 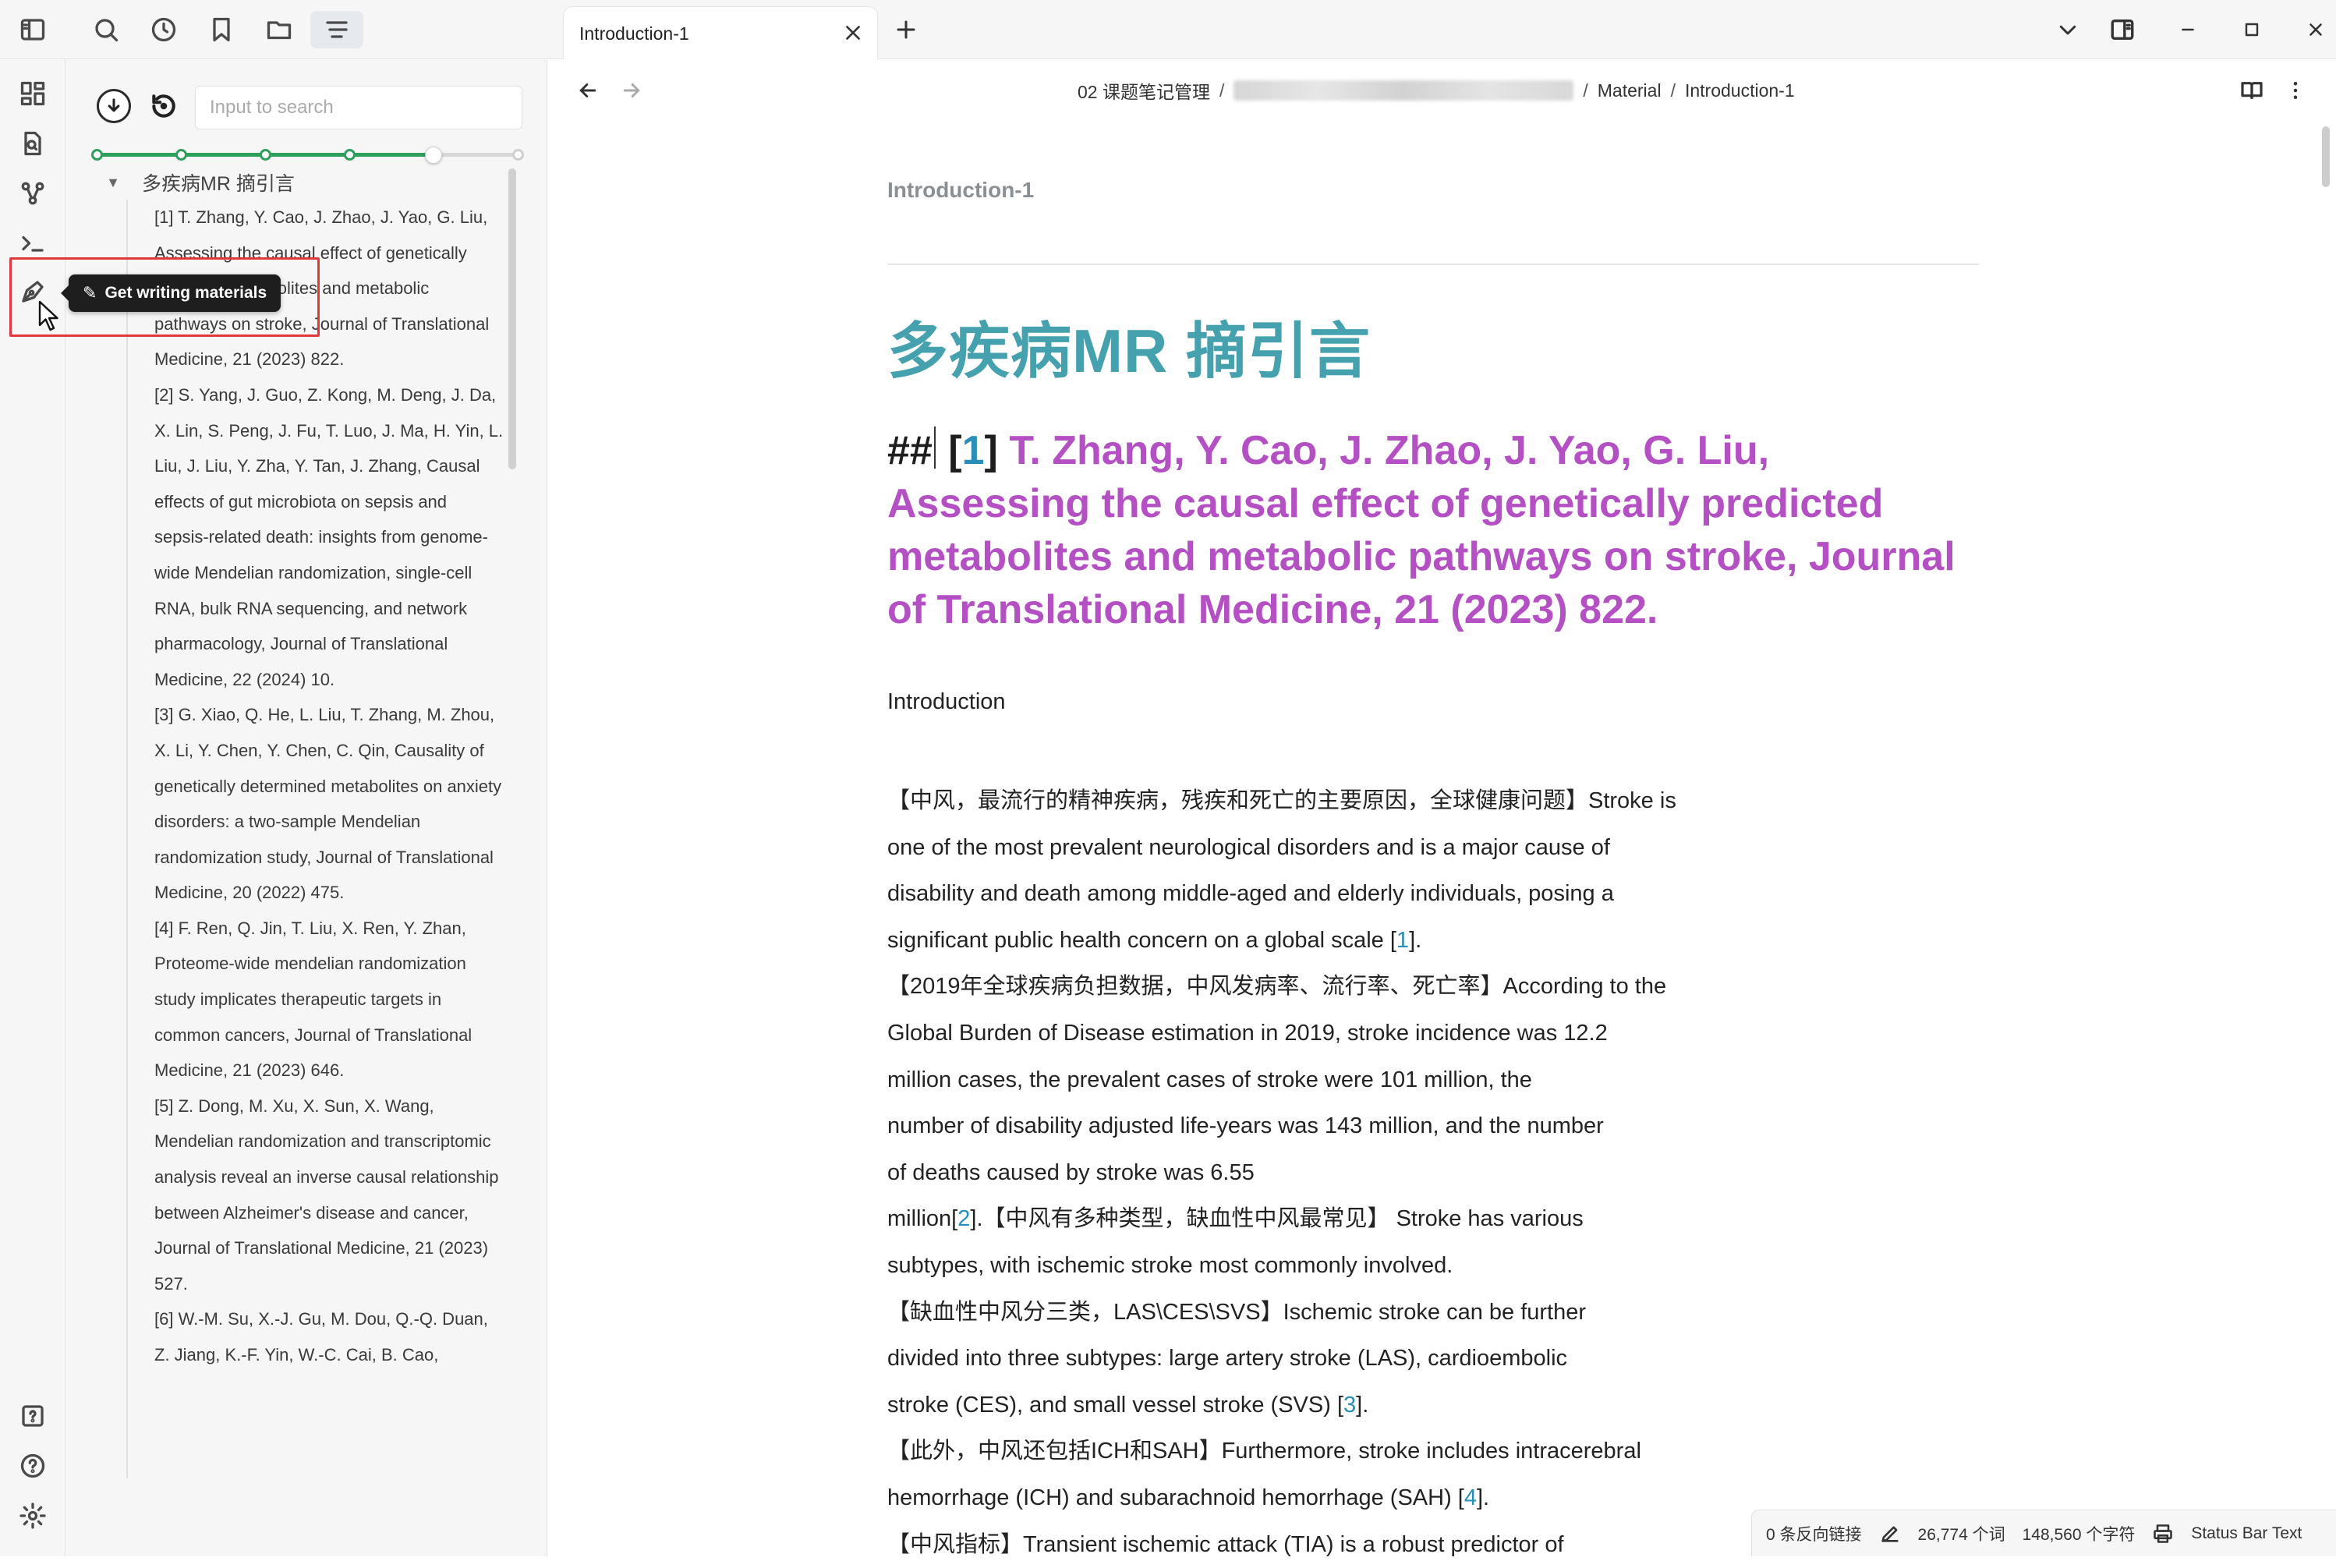 I want to click on tab-bar: Introduction-1, so click(x=1441, y=29).